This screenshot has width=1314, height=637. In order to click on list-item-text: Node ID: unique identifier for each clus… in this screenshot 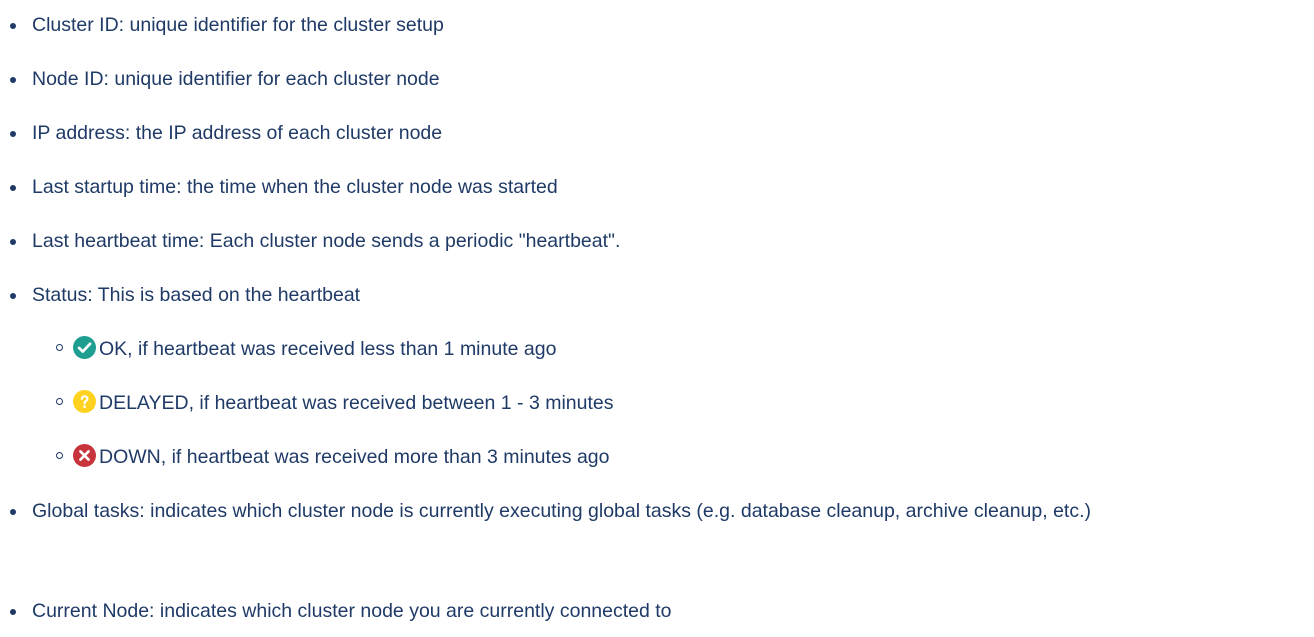, I will do `click(236, 79)`.